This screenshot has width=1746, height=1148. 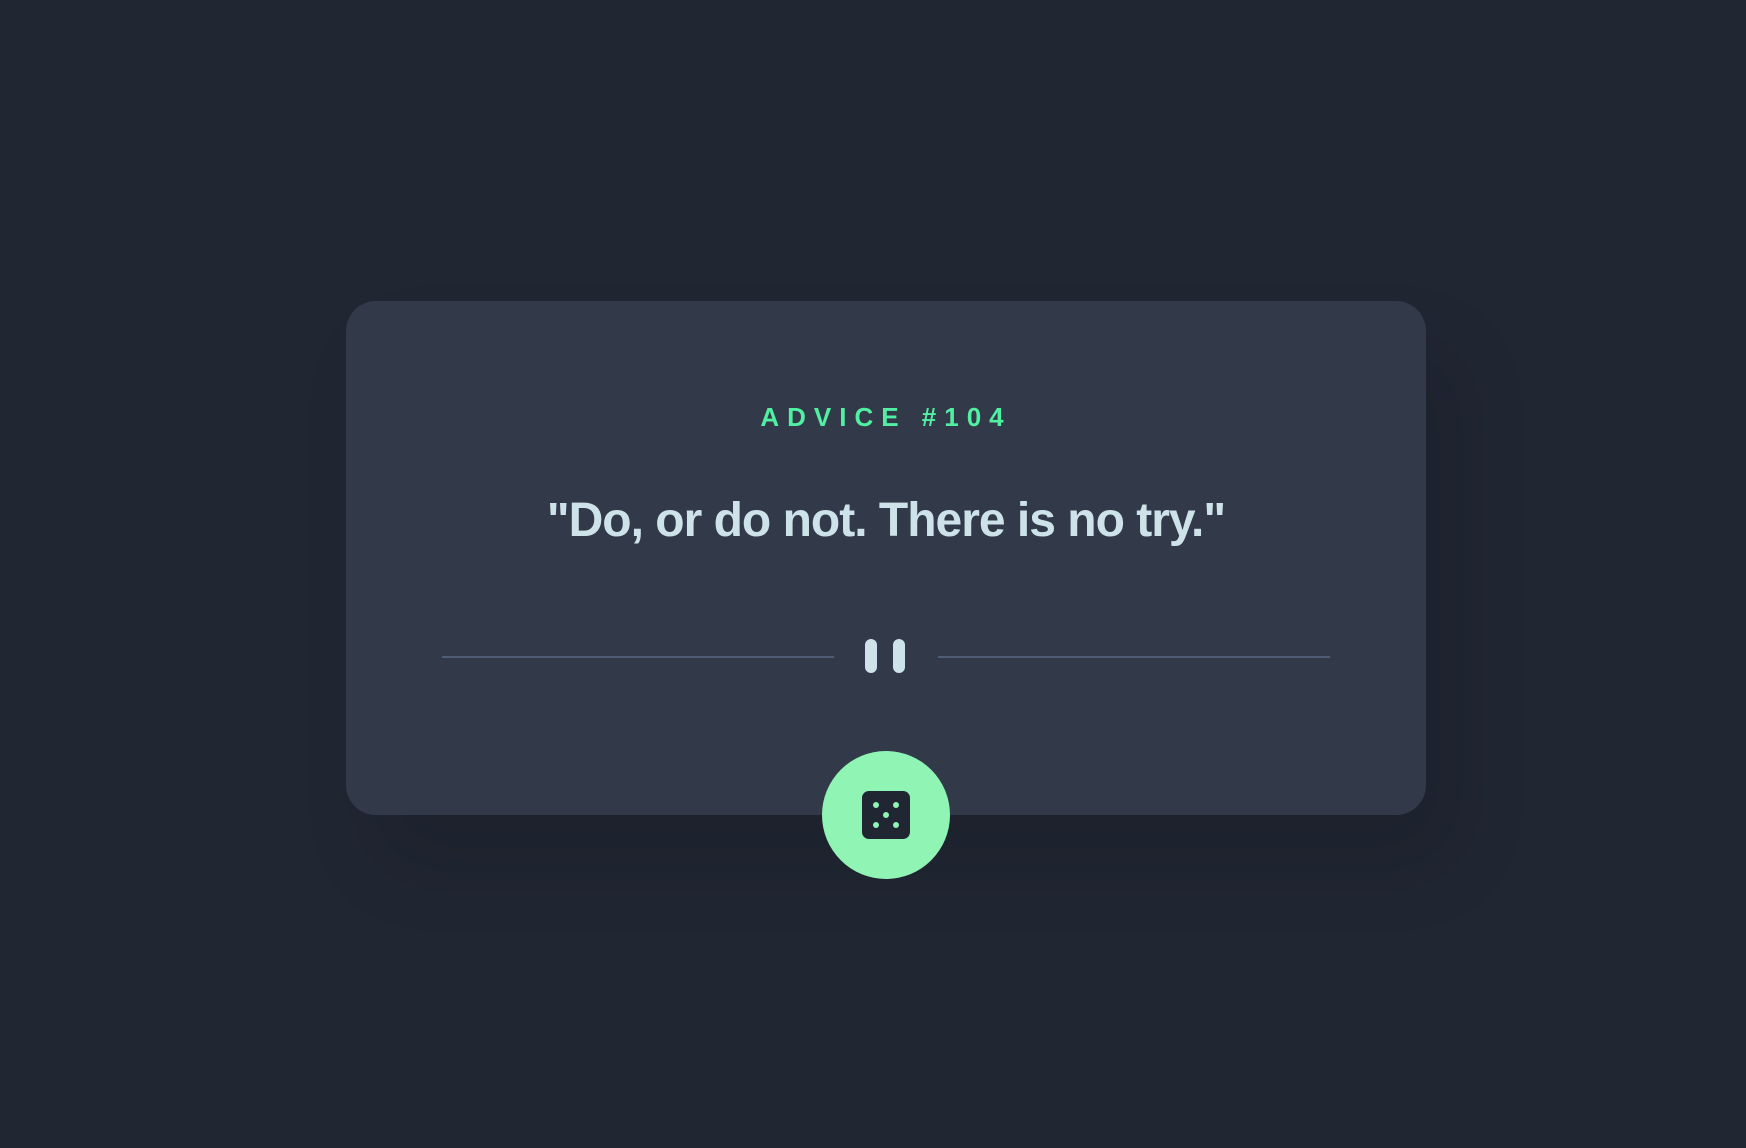 What do you see at coordinates (886, 520) in the screenshot?
I see `advice-quote: "Do, or do not. There is no try."` at bounding box center [886, 520].